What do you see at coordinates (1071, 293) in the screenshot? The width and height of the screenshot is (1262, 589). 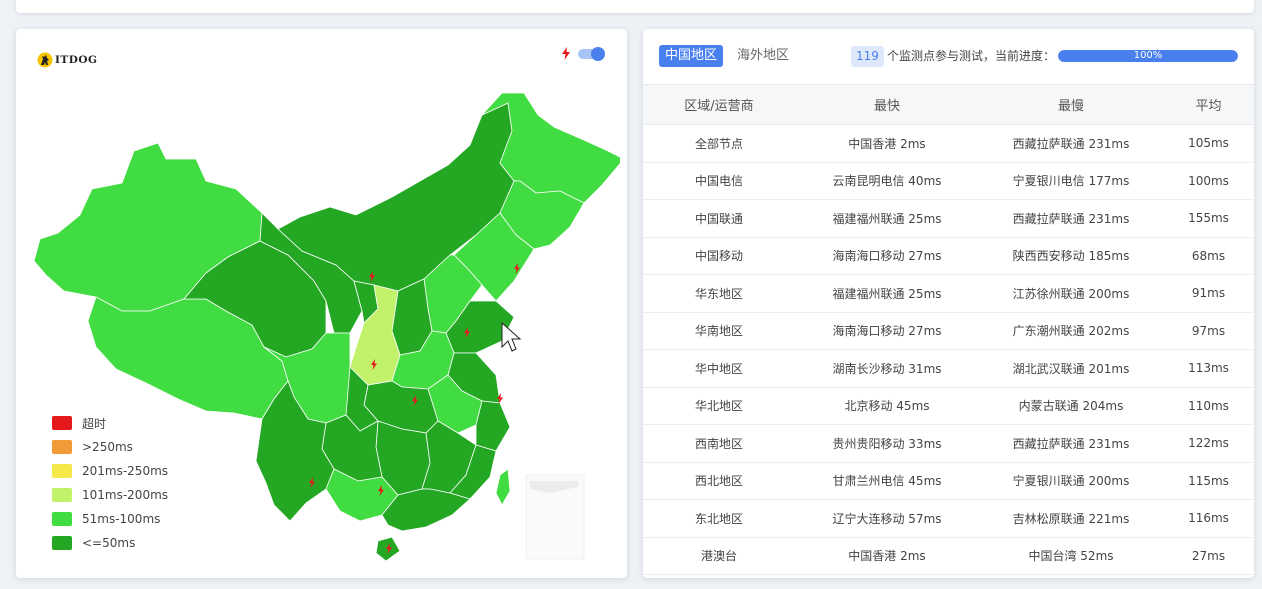 I see `cell-slowest: 江苏徐州联通 200ms` at bounding box center [1071, 293].